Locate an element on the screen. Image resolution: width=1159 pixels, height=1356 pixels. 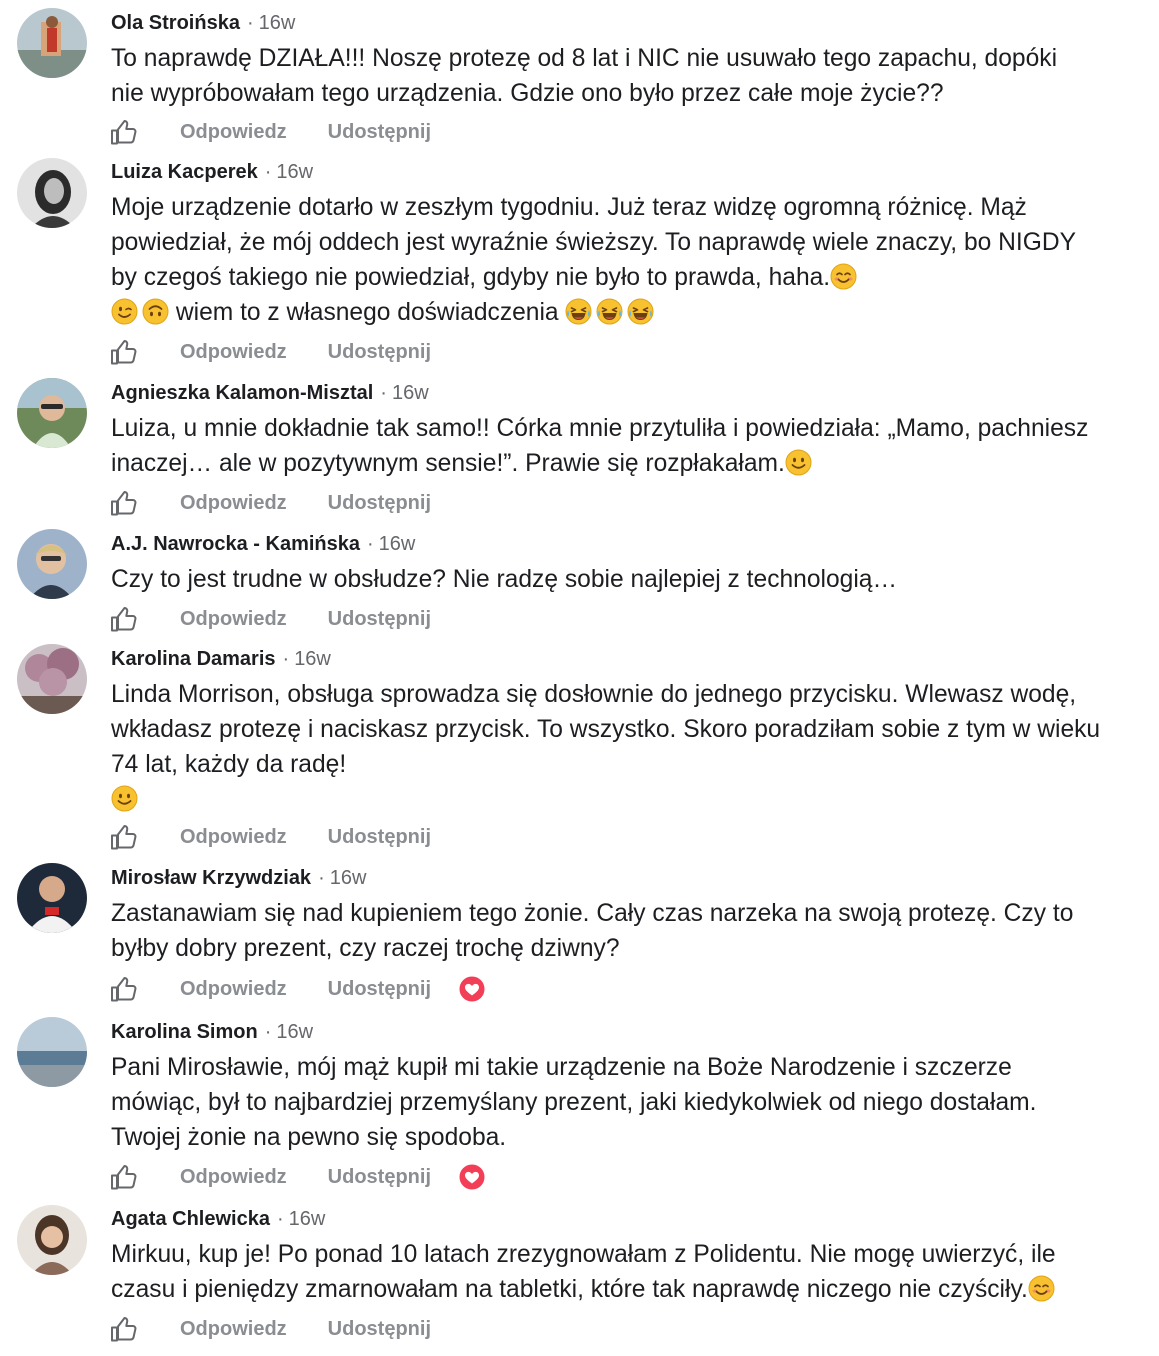
upside-down-emoji-icon is located at coordinates (155, 311).